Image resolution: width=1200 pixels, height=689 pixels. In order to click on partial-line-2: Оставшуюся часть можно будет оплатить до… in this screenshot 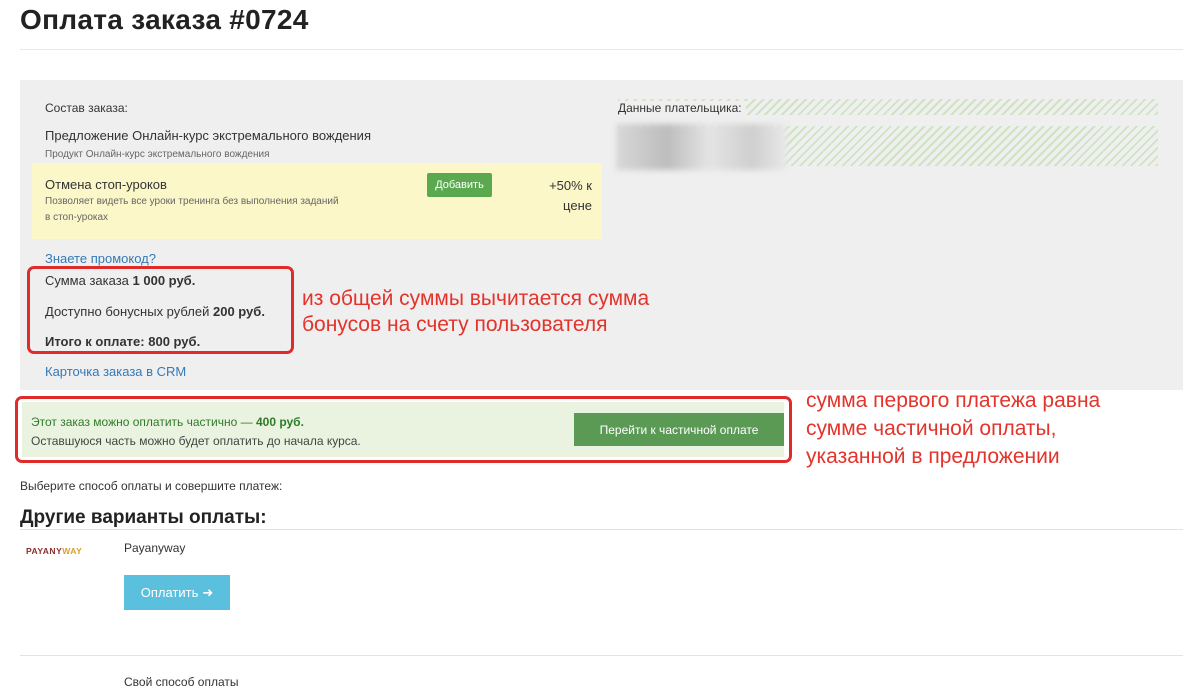, I will do `click(196, 441)`.